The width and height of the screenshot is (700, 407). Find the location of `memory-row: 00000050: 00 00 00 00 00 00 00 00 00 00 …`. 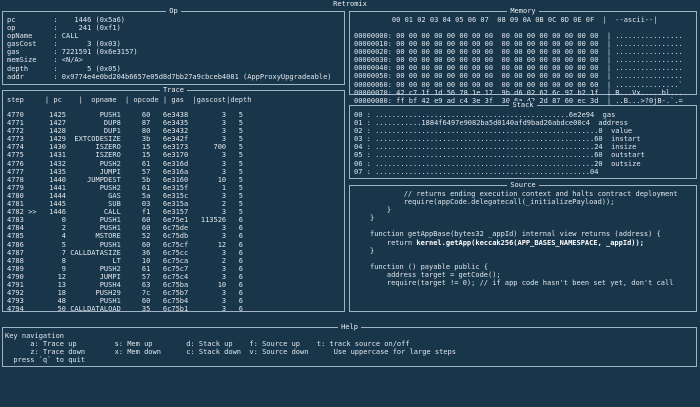

memory-row: 00000050: 00 00 00 00 00 00 00 00 00 00 … is located at coordinates (518, 76).